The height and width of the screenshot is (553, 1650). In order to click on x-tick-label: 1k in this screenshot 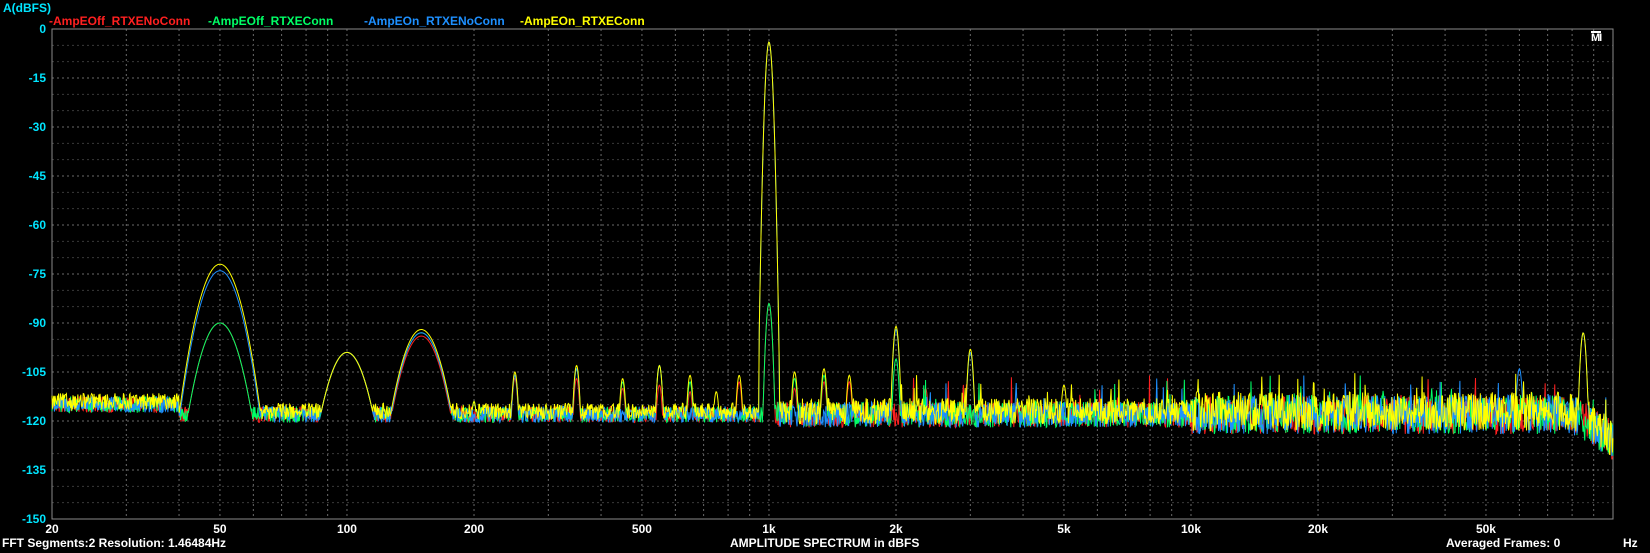, I will do `click(769, 529)`.